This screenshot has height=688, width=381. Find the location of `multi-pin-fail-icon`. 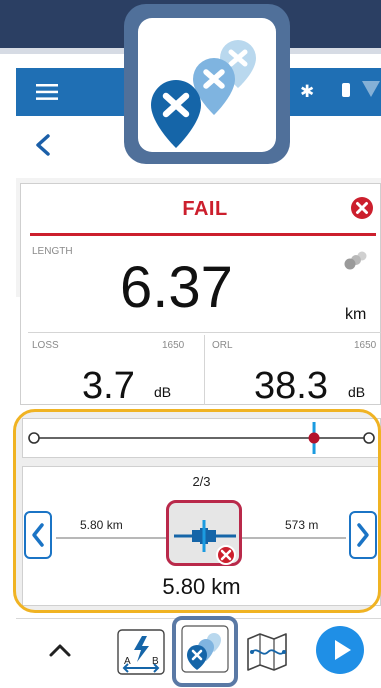

multi-pin-fail-icon is located at coordinates (203, 94).